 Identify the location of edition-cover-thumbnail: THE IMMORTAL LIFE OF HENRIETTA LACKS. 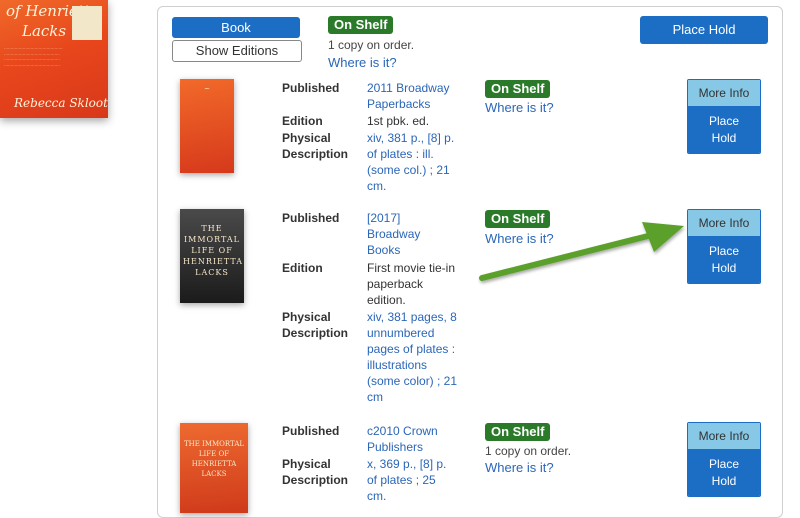
(212, 256).